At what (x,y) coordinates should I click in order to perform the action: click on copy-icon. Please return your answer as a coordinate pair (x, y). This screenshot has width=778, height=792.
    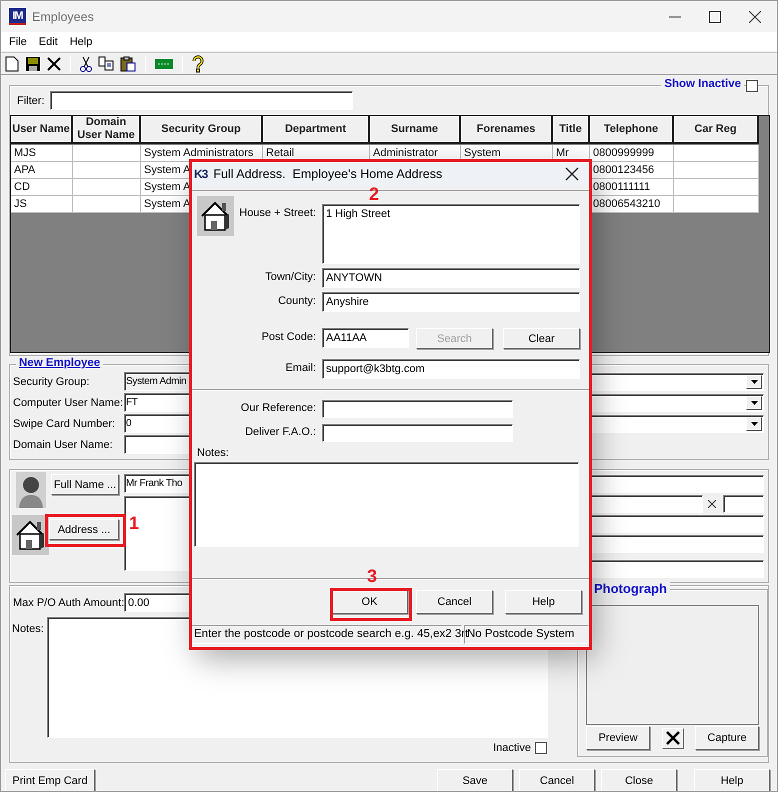
    Looking at the image, I should click on (106, 63).